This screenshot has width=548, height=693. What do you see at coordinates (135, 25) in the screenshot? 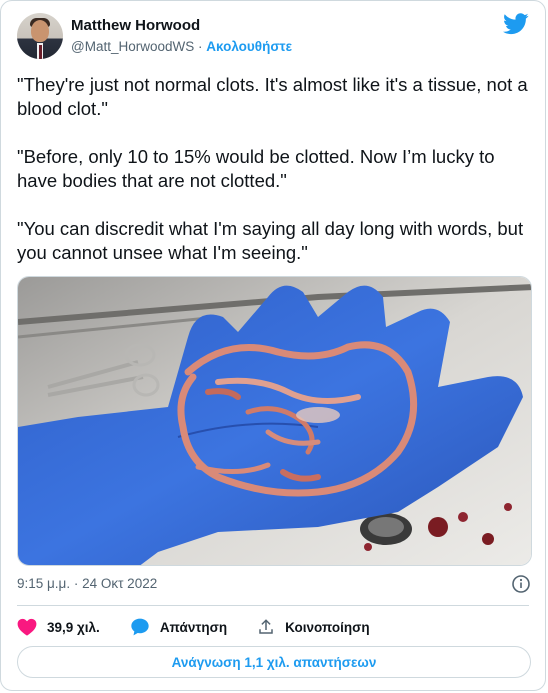
I see `author-name: Matthew Horwood` at bounding box center [135, 25].